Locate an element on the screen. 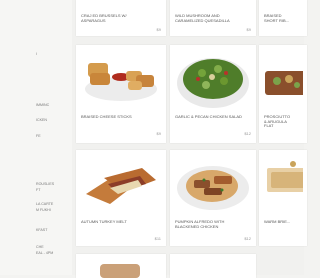 This screenshot has width=320, height=278. sidebar-item: FE is located at coordinates (38, 136).